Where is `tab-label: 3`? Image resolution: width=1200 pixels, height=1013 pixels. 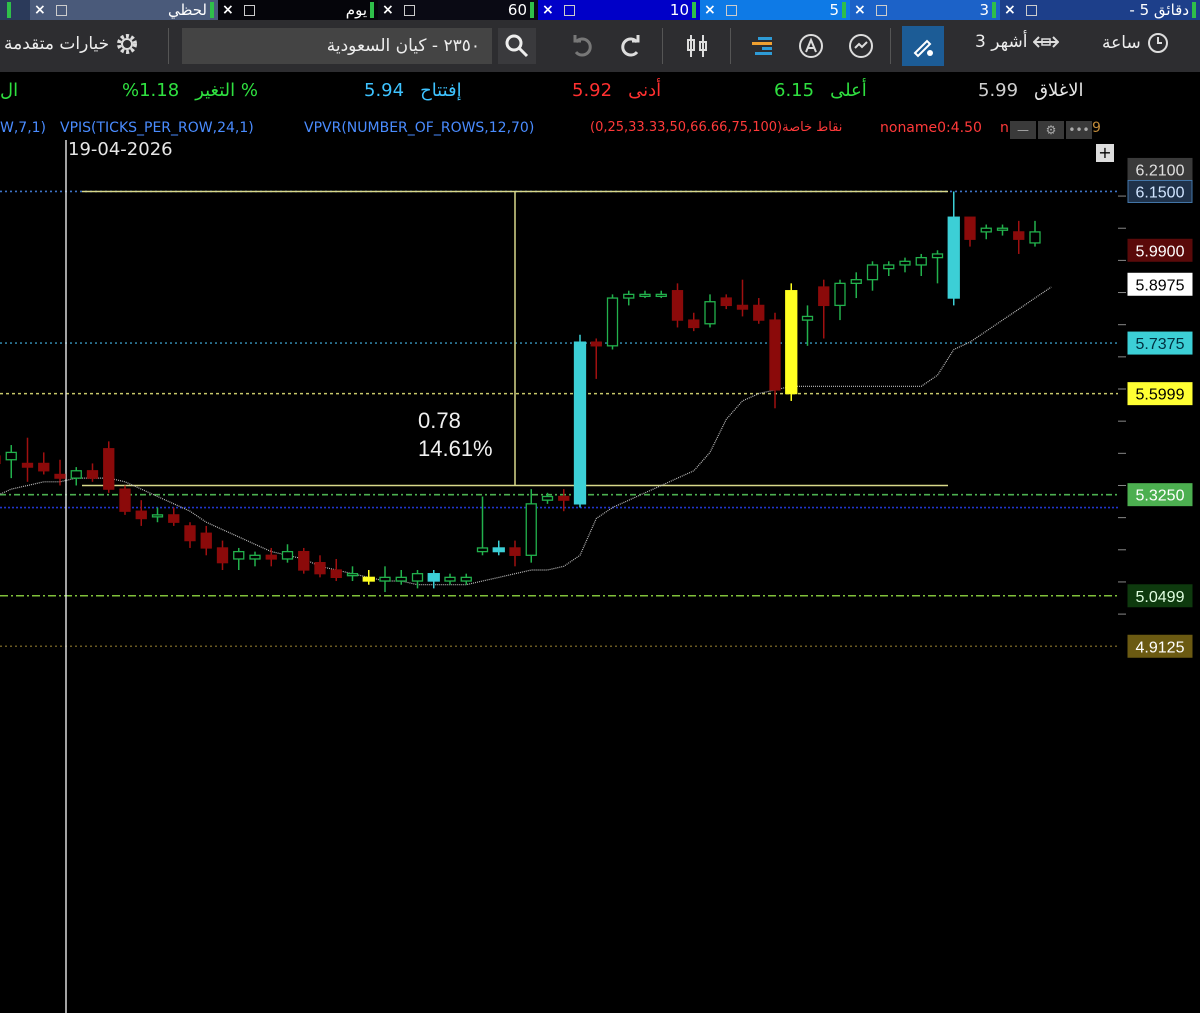 tab-label: 3 is located at coordinates (984, 10).